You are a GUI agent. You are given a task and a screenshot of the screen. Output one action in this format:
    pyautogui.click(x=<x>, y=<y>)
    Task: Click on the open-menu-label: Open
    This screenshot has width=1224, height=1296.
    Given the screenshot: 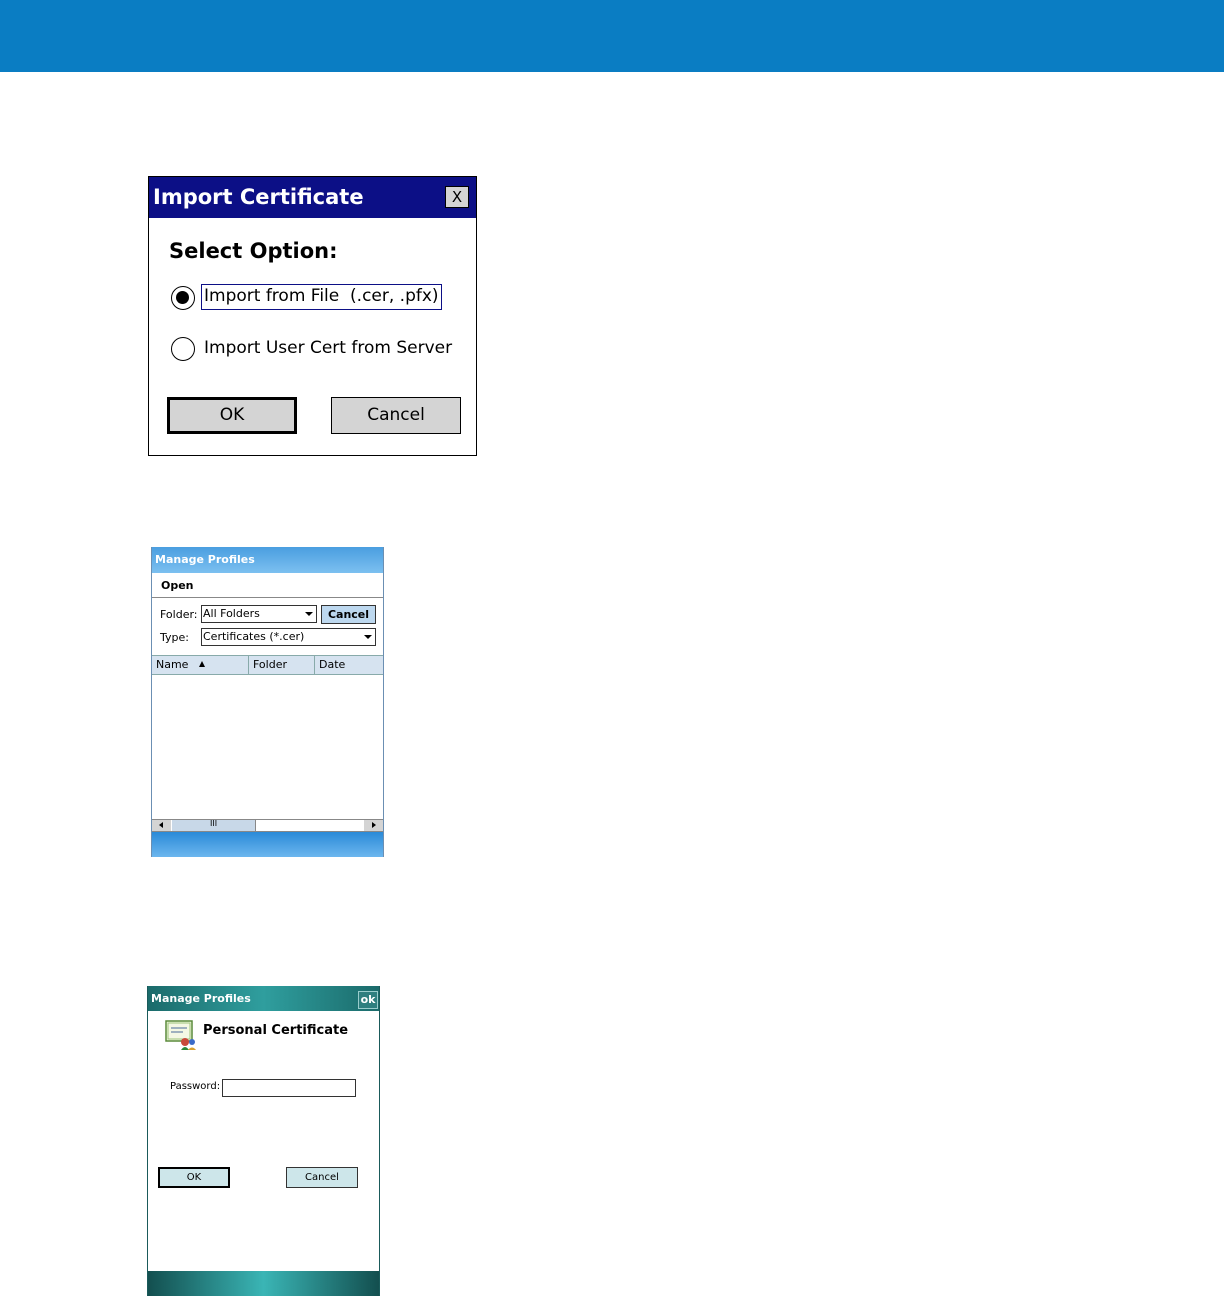 What is the action you would take?
    pyautogui.click(x=177, y=585)
    